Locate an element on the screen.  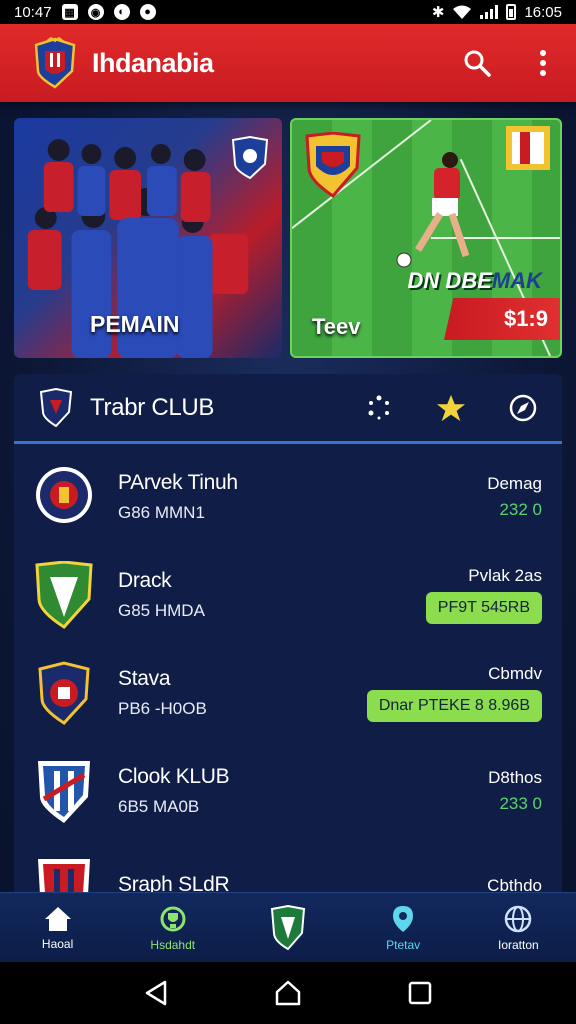
club-meta-value: 233 0 is located at coordinates (520, 803).